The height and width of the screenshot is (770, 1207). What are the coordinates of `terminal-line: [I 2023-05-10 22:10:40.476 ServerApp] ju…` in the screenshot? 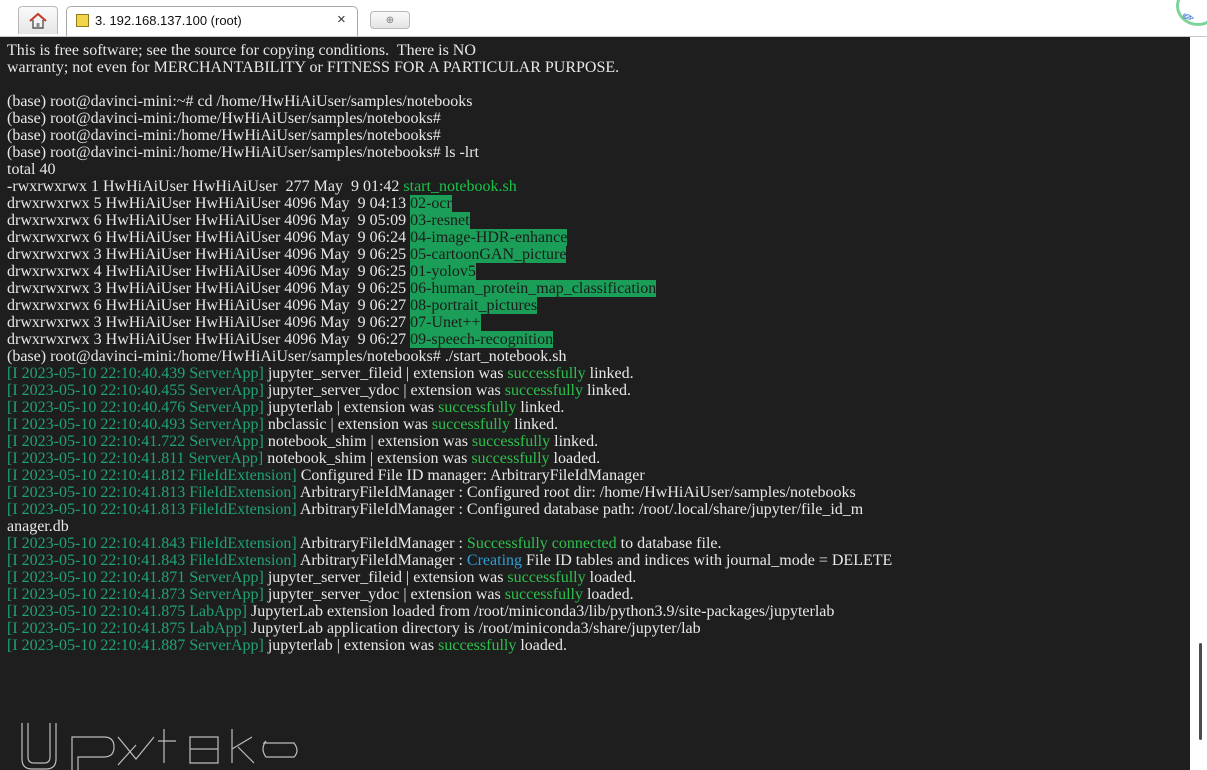 It's located at (449, 407).